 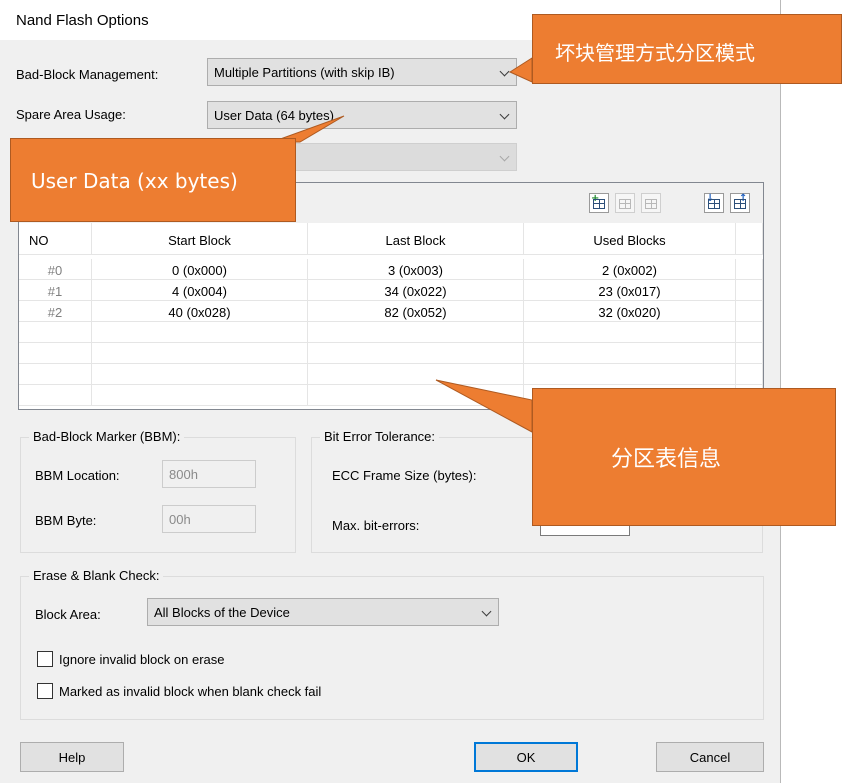 I want to click on top-callout-pointer, so click(x=520, y=70).